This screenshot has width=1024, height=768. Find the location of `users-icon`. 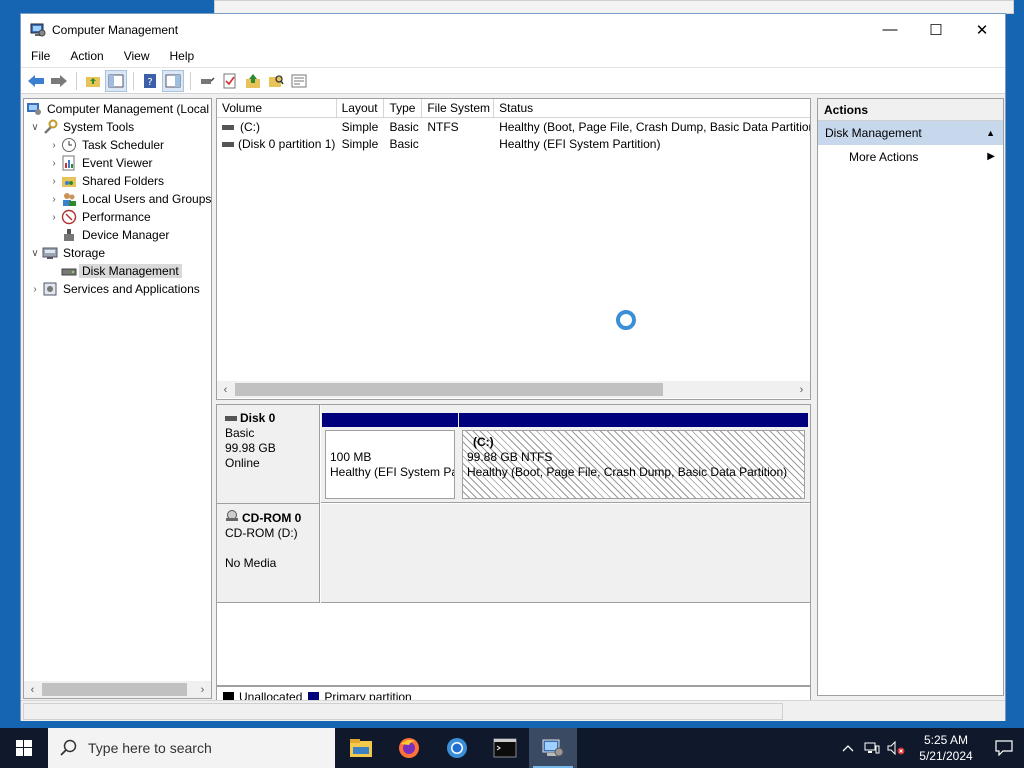

users-icon is located at coordinates (69, 199).